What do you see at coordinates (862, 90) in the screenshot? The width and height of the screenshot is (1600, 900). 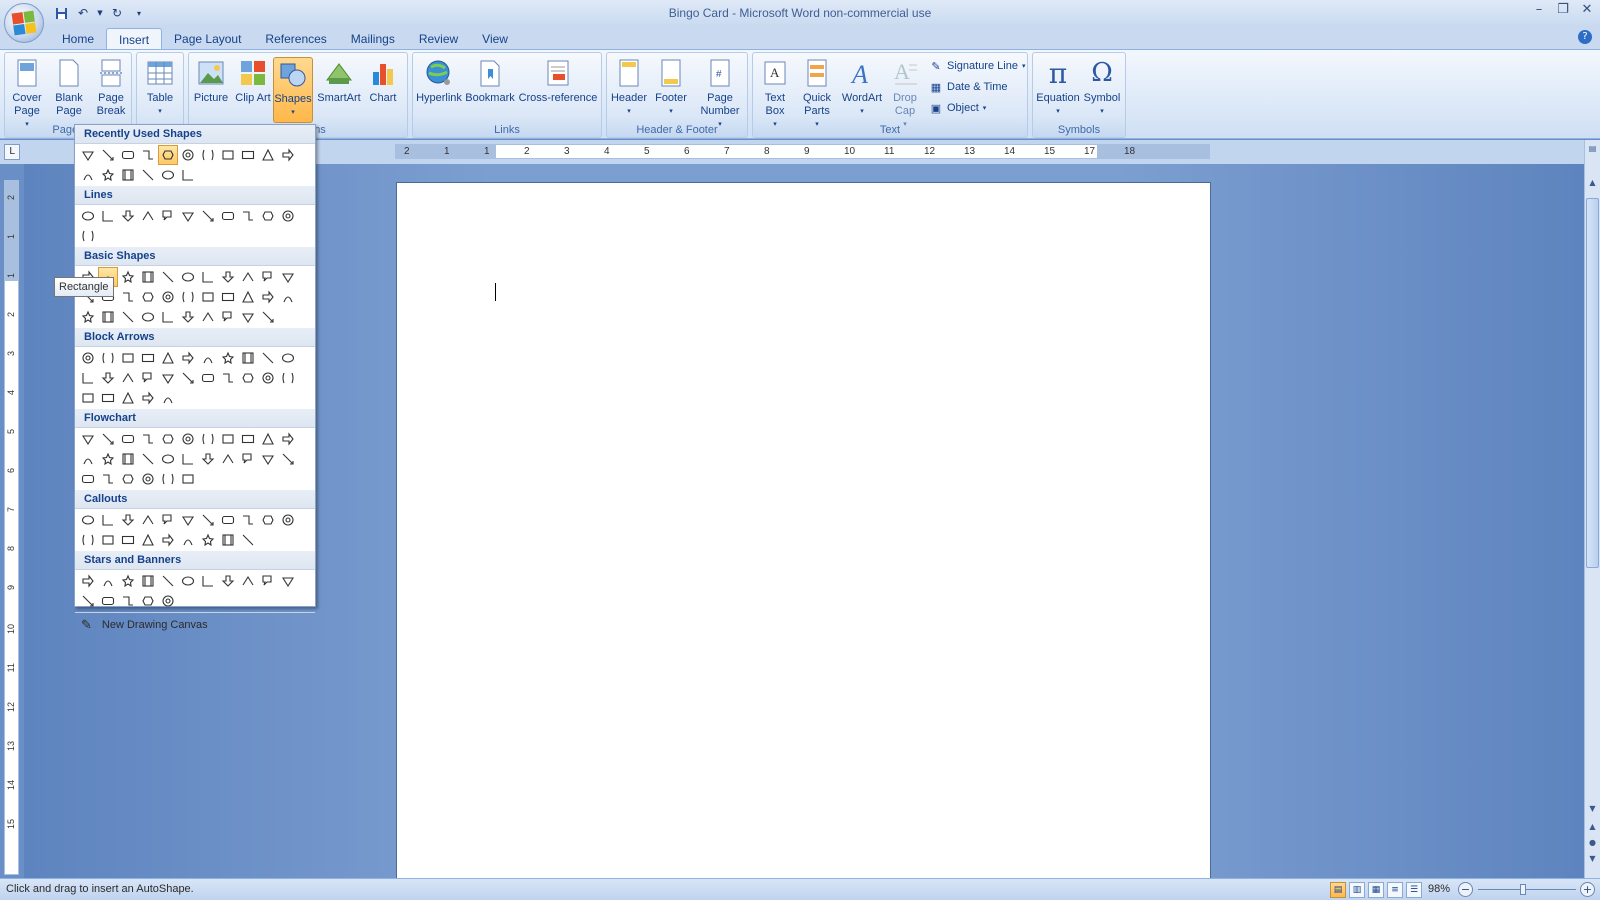 I see `wordart-button: A WordArt ▾` at bounding box center [862, 90].